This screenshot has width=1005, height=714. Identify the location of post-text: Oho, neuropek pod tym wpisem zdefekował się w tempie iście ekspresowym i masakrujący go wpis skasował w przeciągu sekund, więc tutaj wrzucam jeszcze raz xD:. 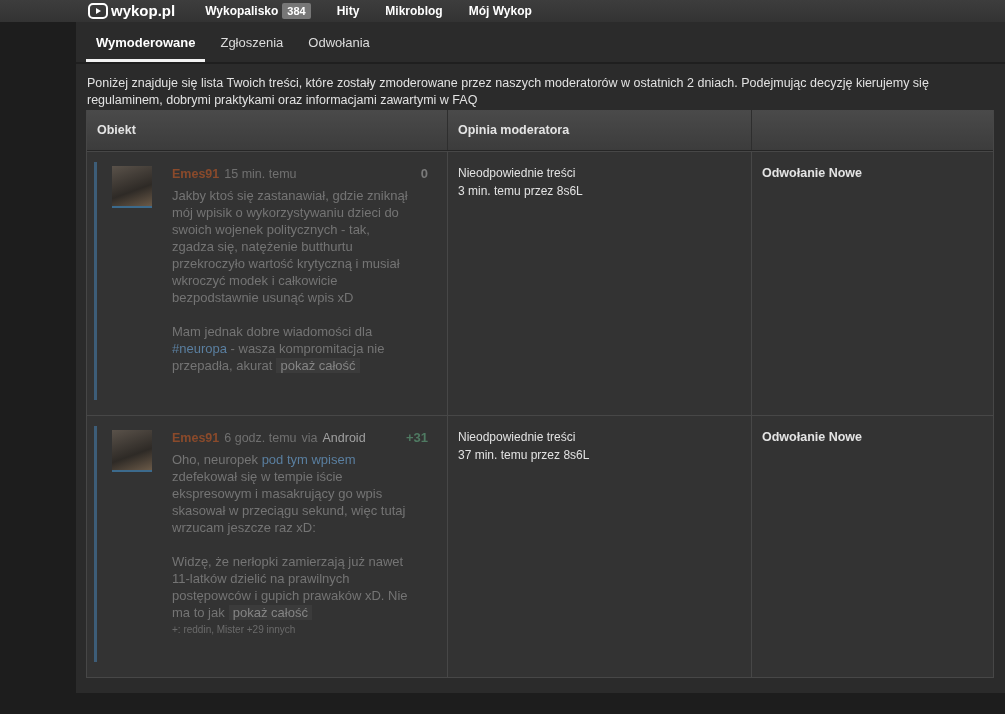
(289, 493).